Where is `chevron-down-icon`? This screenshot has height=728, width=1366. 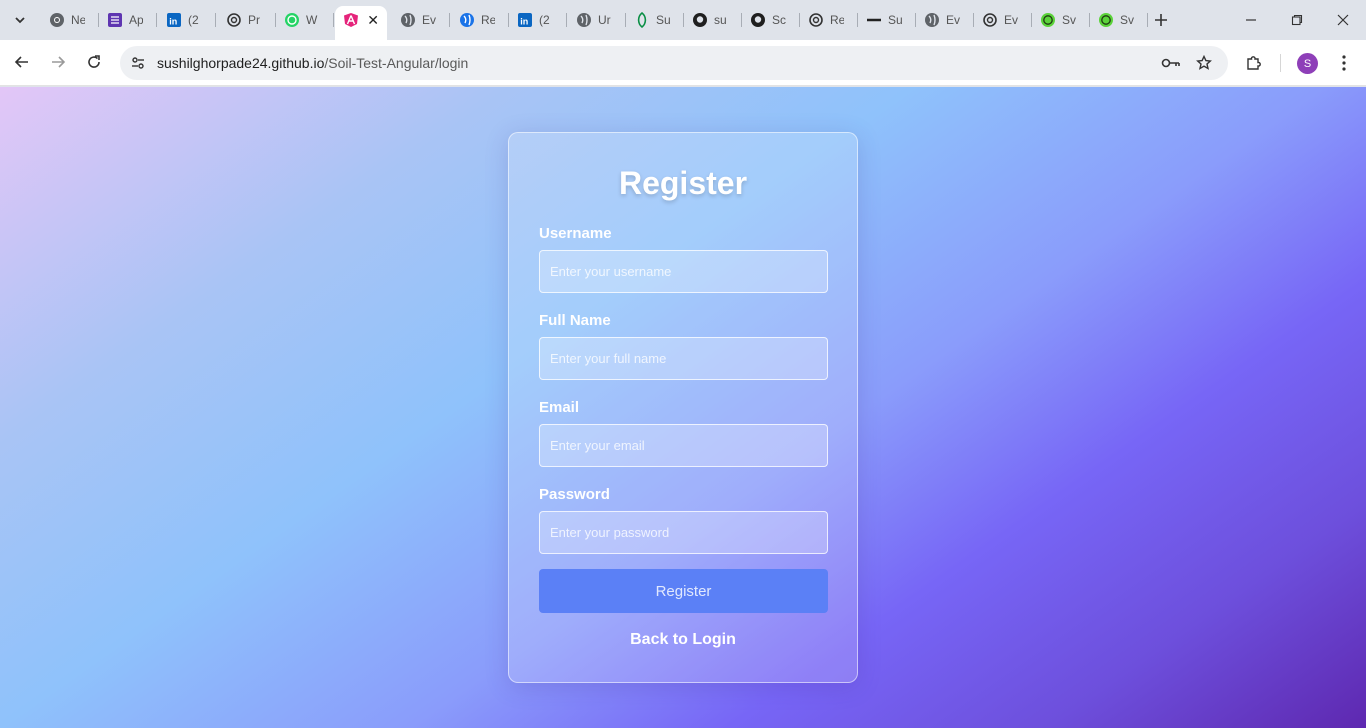 chevron-down-icon is located at coordinates (20, 20).